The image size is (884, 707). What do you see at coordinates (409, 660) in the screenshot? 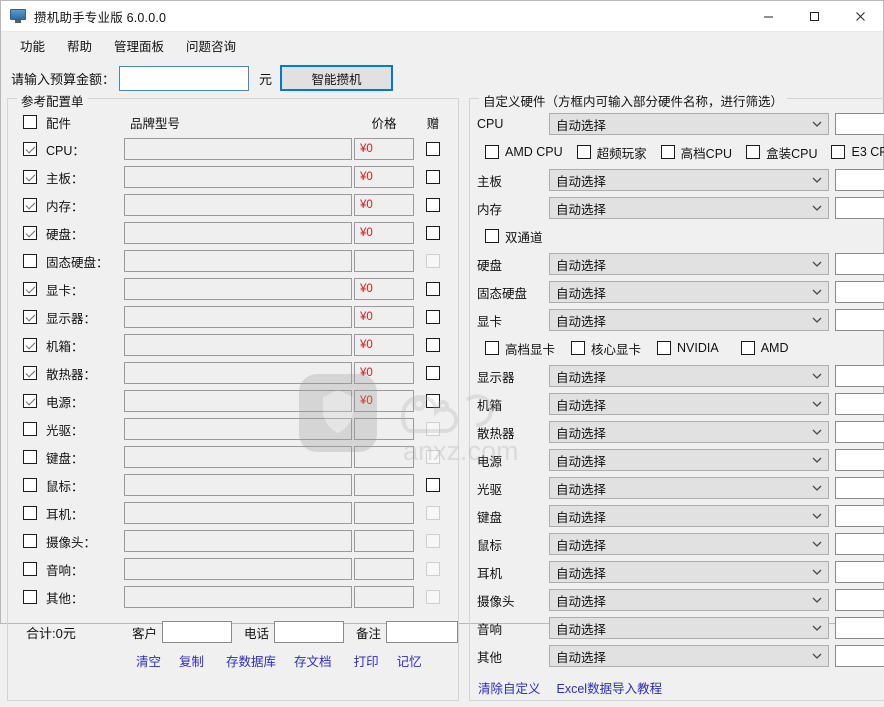
I see `memory-link: 记忆` at bounding box center [409, 660].